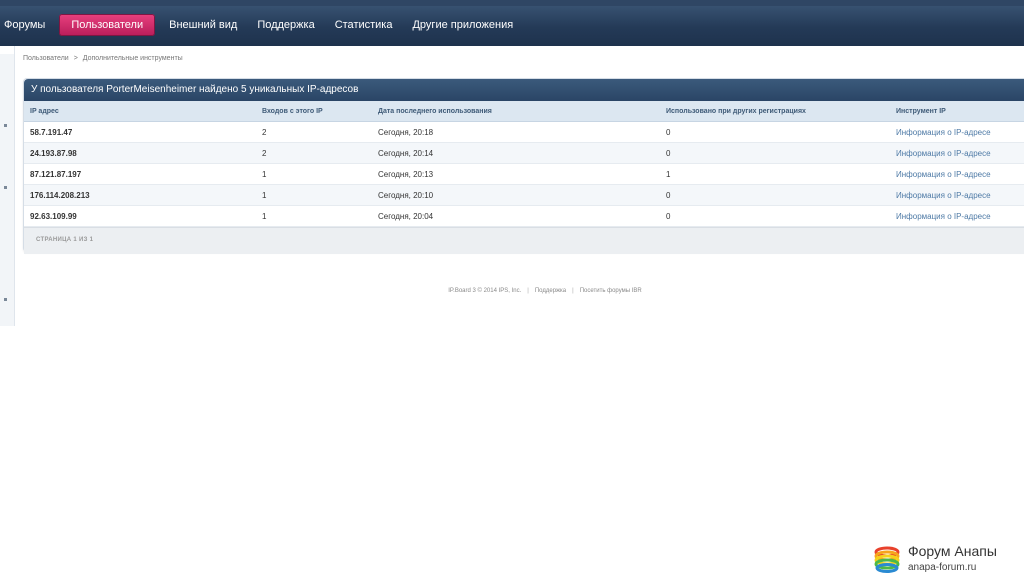 The height and width of the screenshot is (581, 1024). What do you see at coordinates (462, 25) in the screenshot?
I see `nav-tab-other-apps: Другие приложения` at bounding box center [462, 25].